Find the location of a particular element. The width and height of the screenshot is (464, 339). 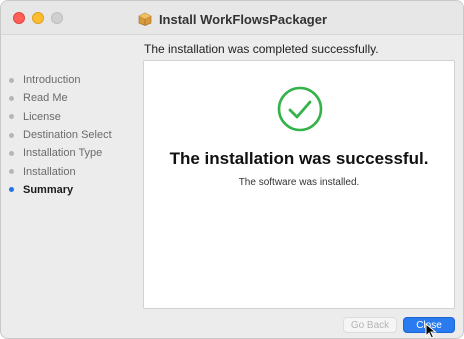

step-label: Introduction is located at coordinates (52, 80).